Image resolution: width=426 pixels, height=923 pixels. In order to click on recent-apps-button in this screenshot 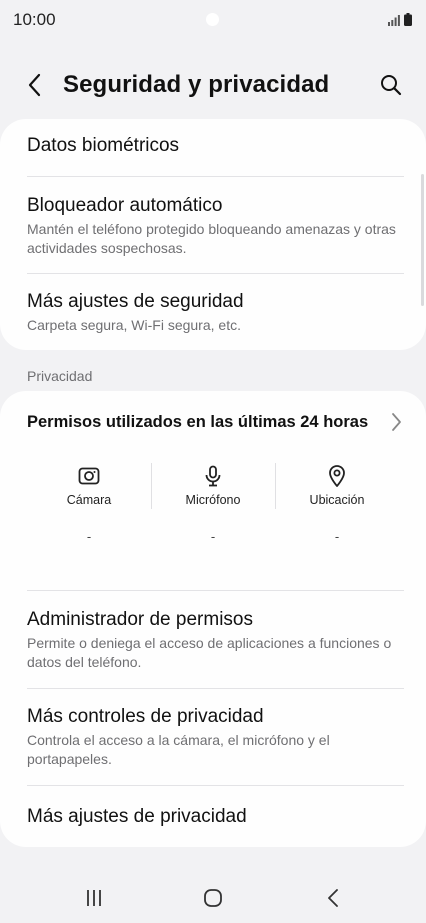, I will do `click(94, 898)`.